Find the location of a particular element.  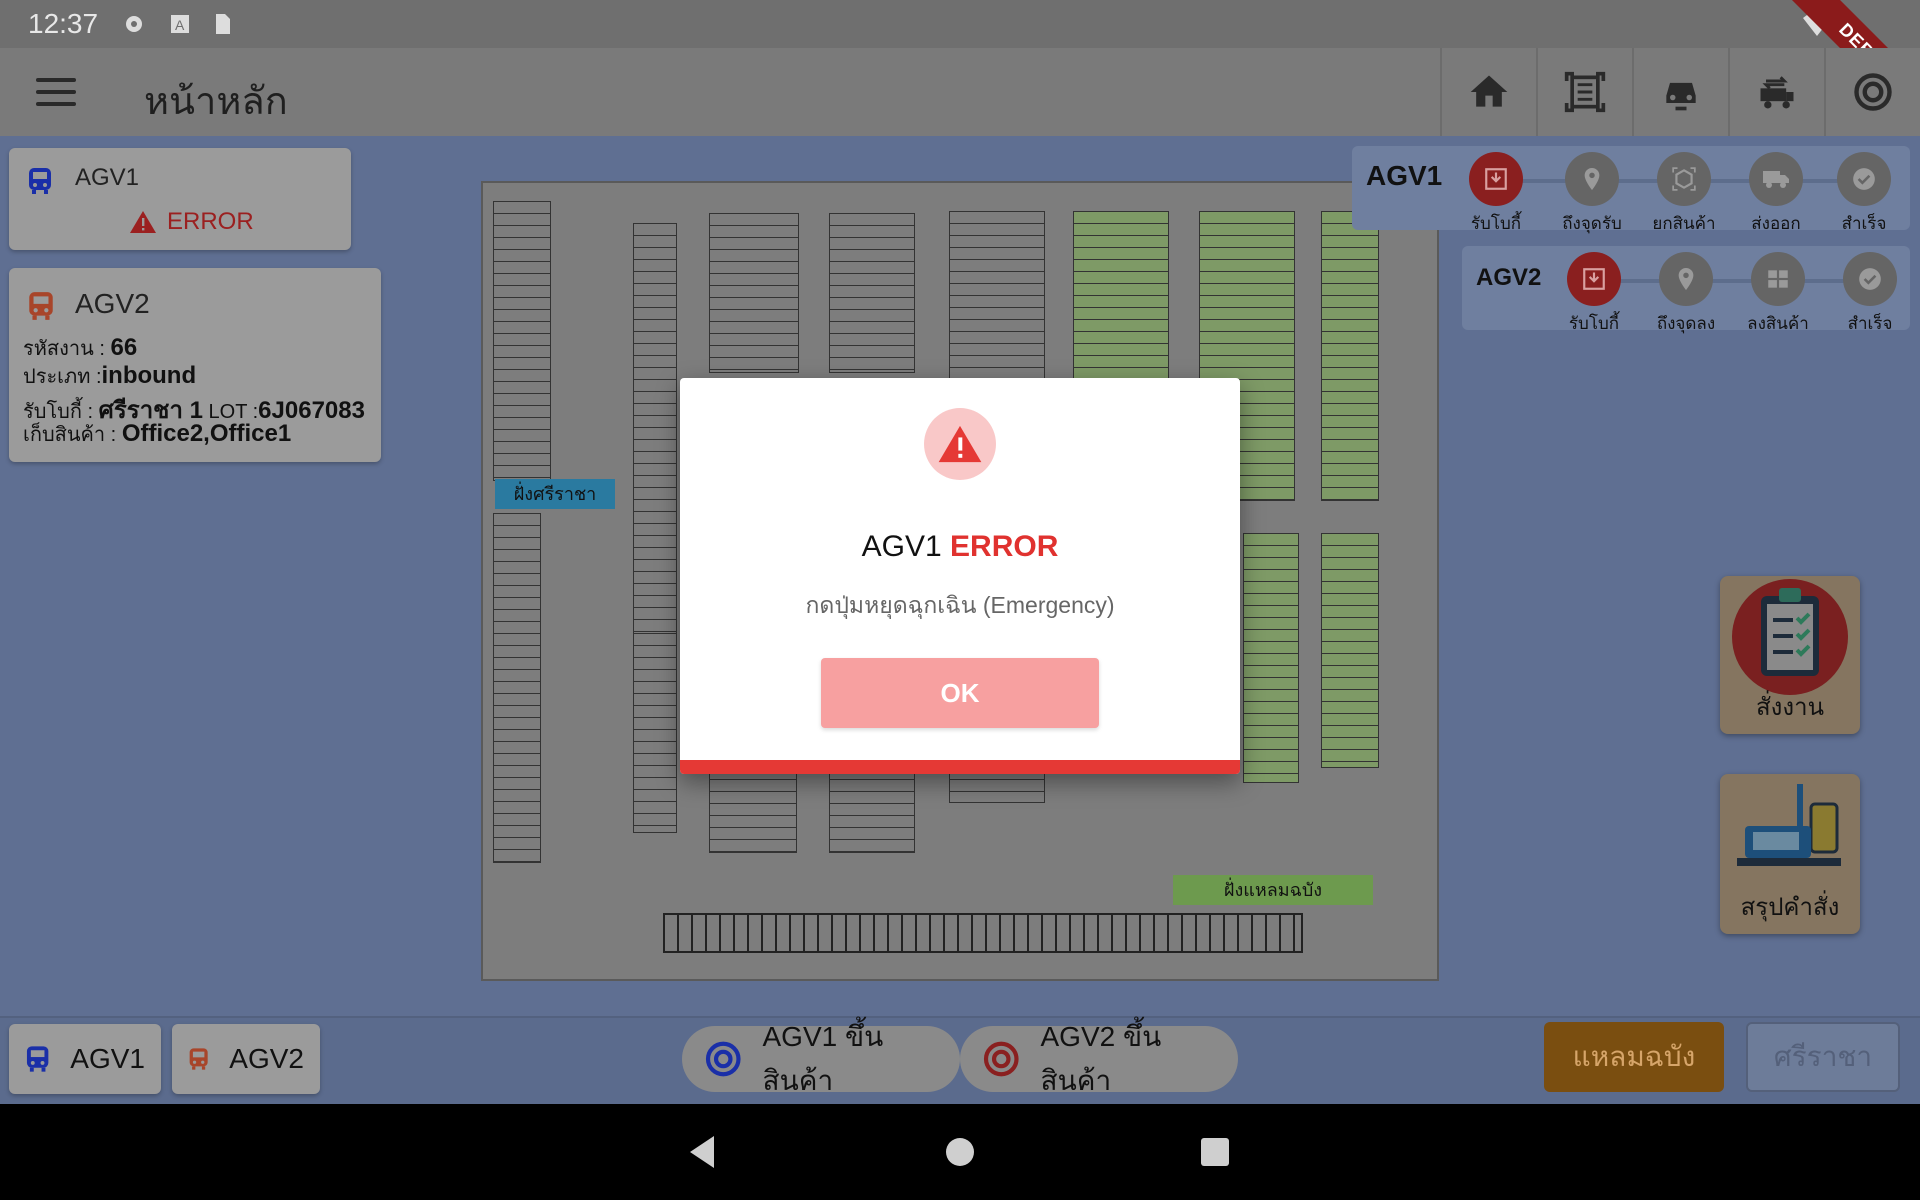

map-zone-bottom: ฝั่งแหลมฉบัง is located at coordinates (1273, 890).